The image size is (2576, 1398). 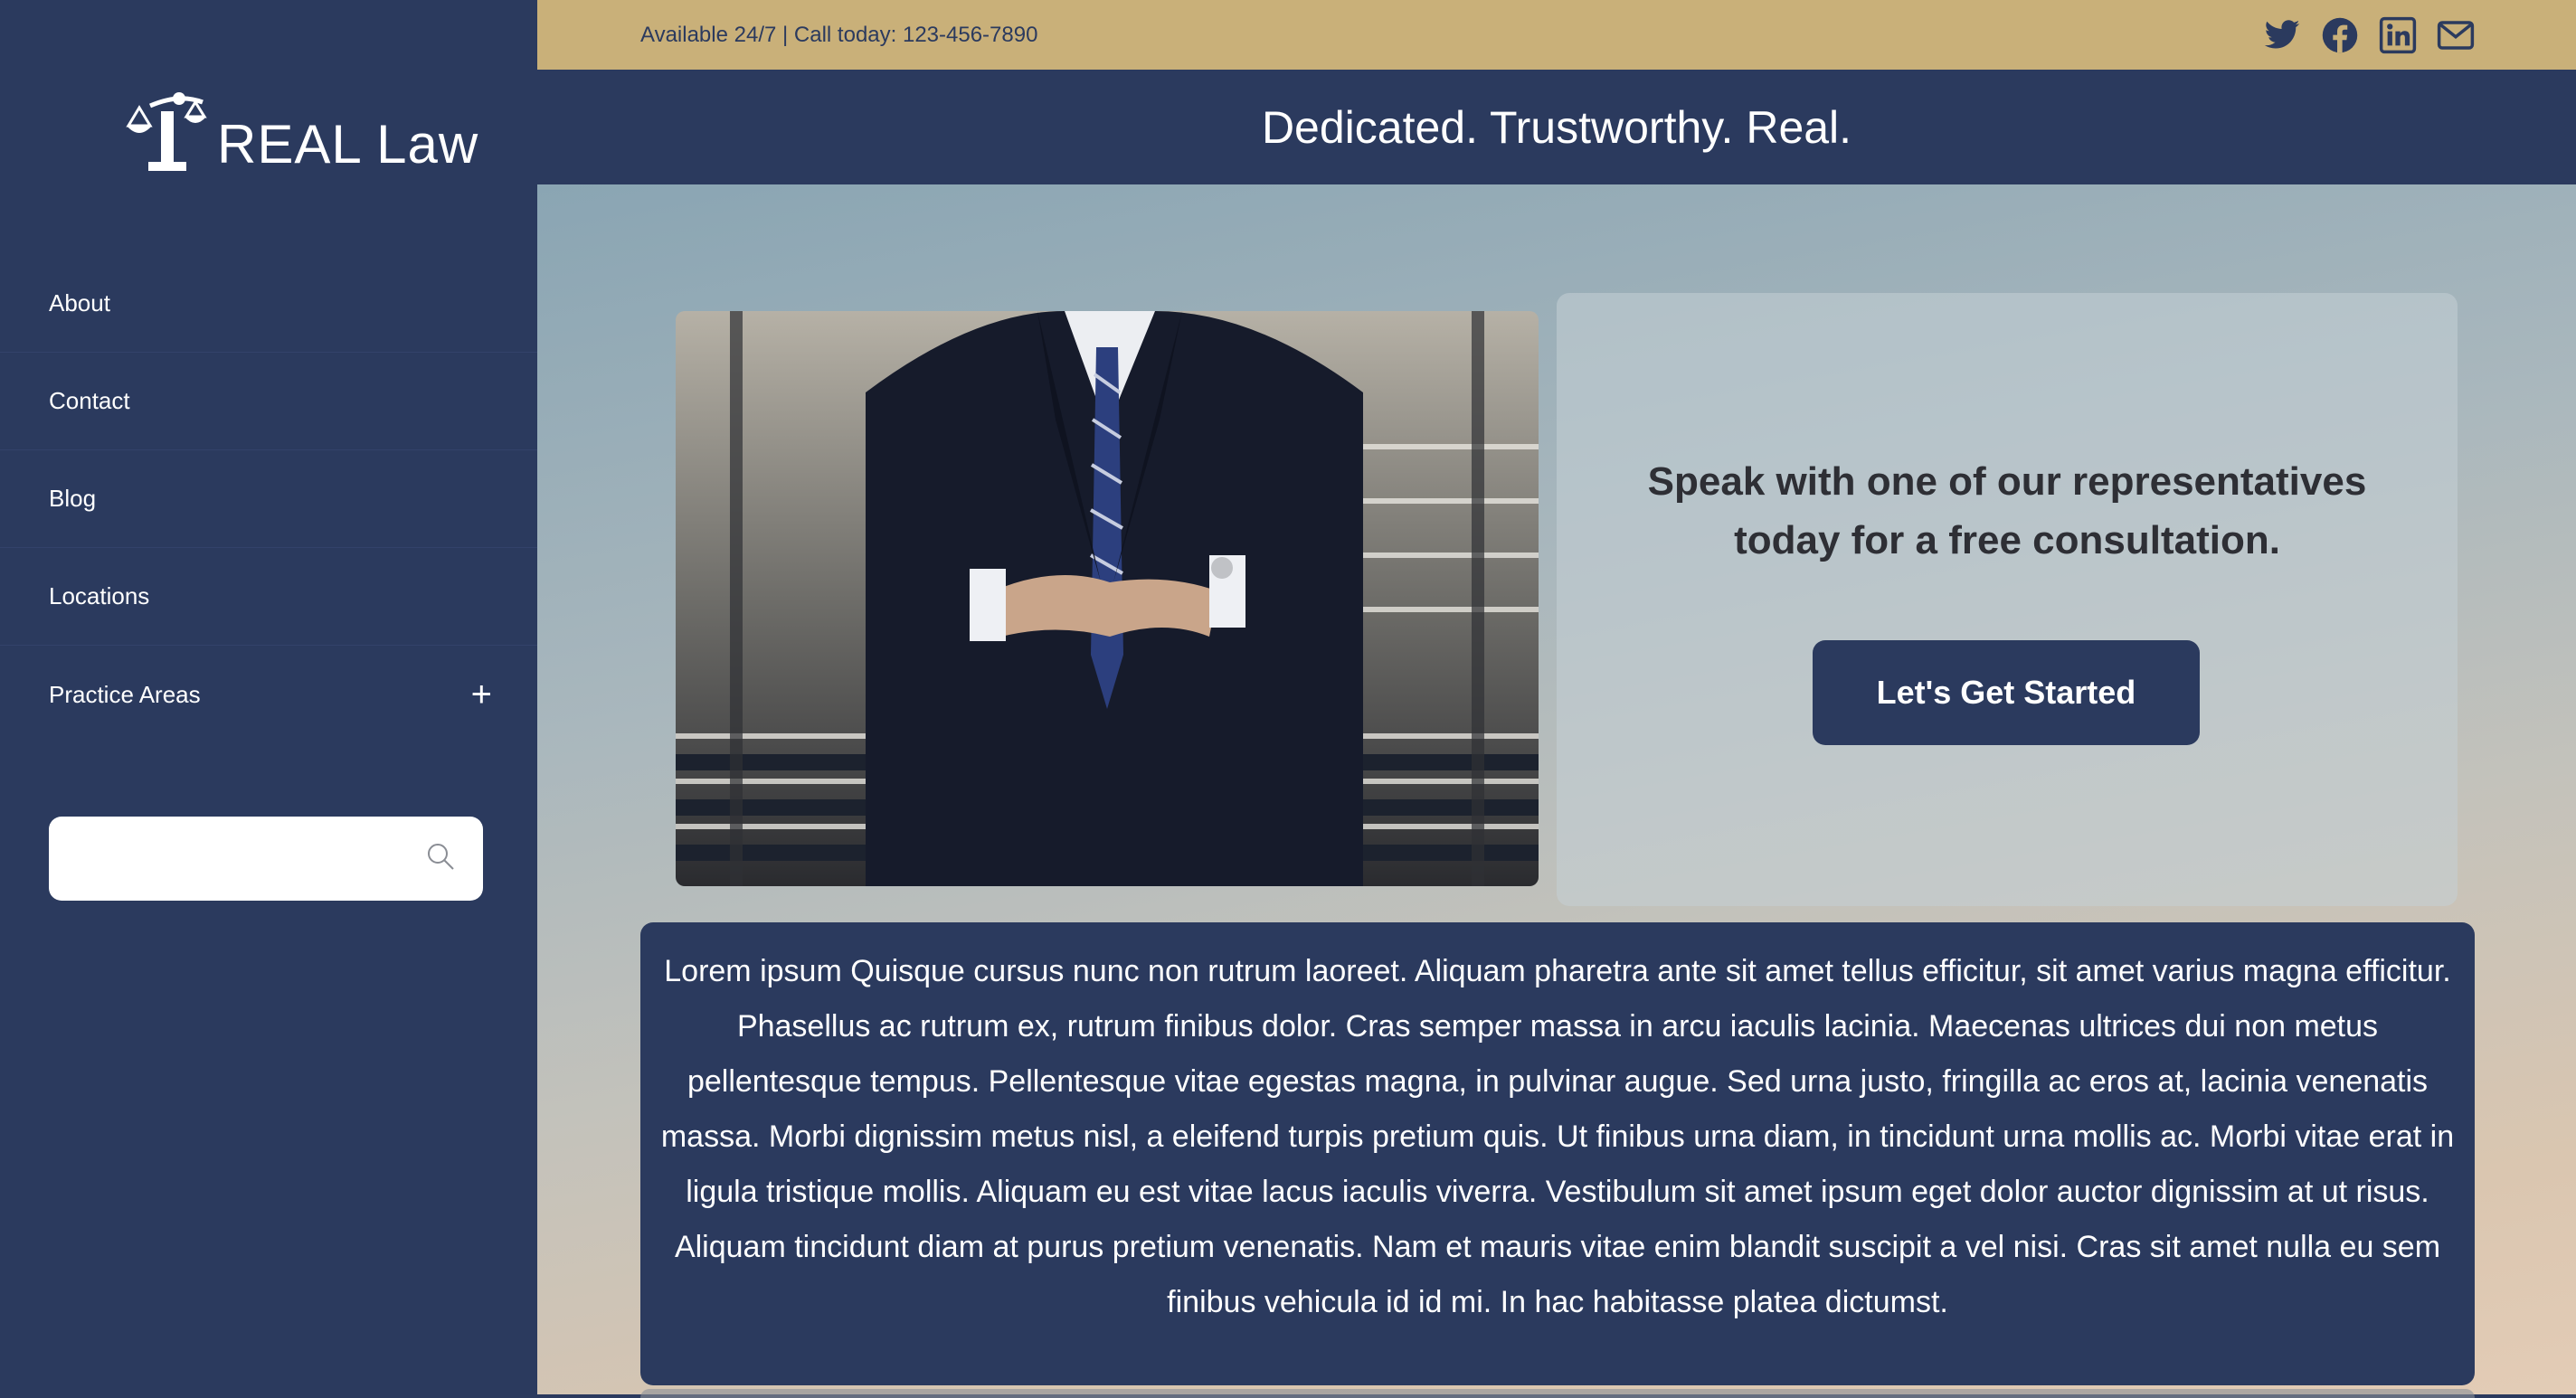 I want to click on sidebar-item-locations: Locations, so click(x=268, y=597).